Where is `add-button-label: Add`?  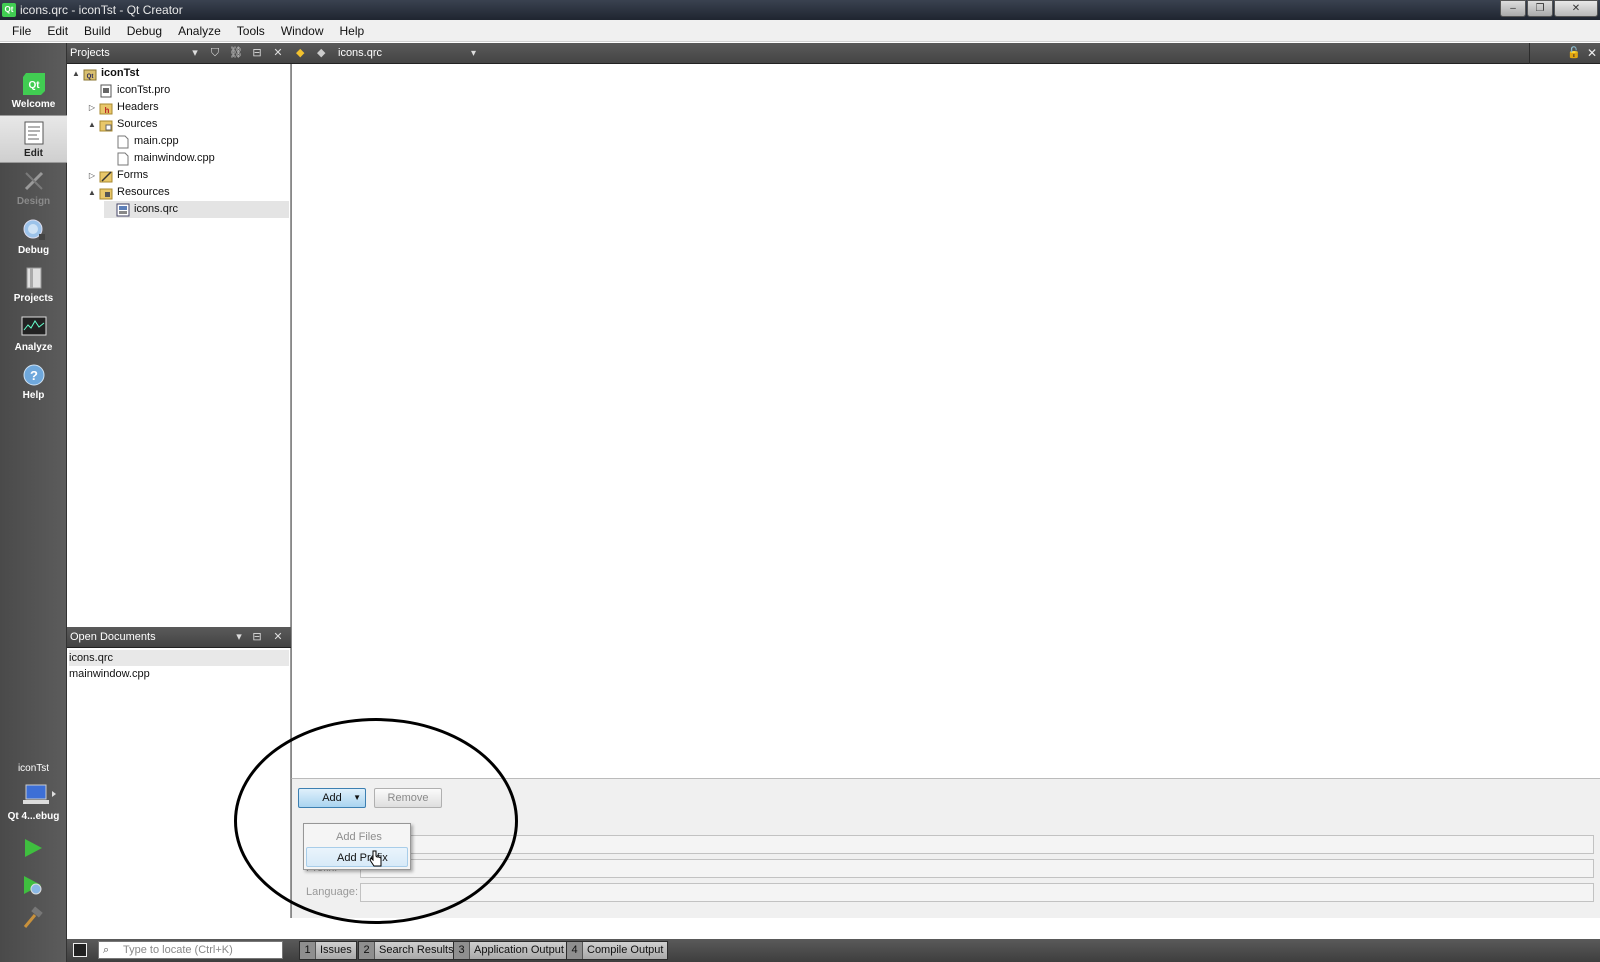 add-button-label: Add is located at coordinates (332, 798).